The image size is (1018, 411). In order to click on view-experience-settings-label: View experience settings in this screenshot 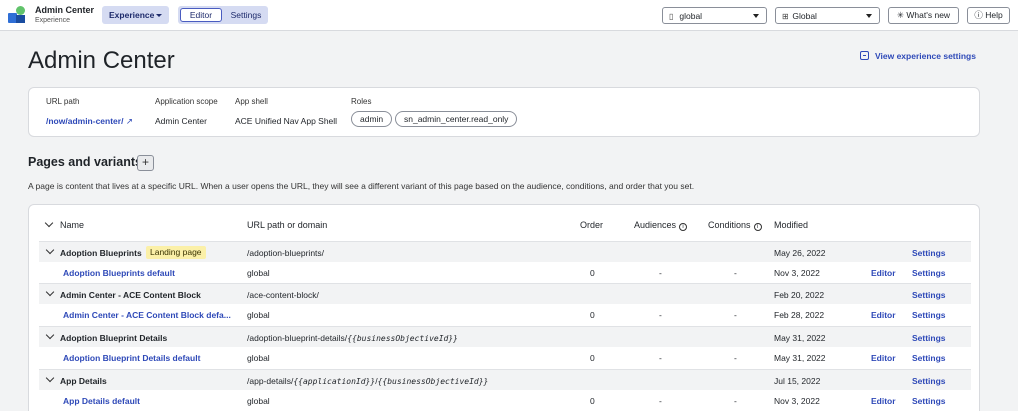, I will do `click(925, 56)`.